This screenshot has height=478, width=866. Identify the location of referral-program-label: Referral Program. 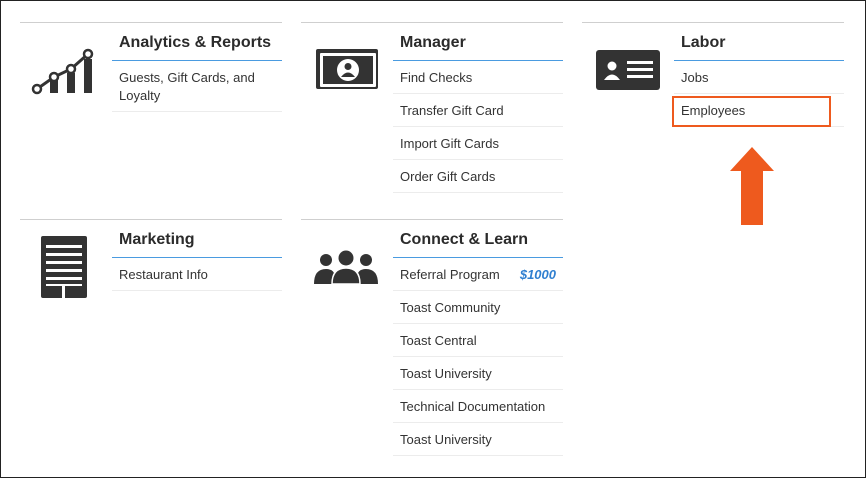
(450, 274).